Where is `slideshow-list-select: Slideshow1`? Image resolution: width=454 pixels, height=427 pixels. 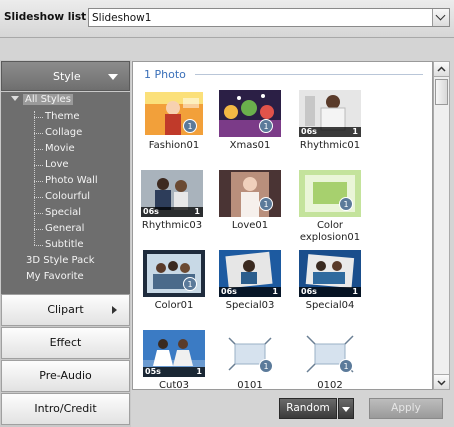 slideshow-list-select: Slideshow1 is located at coordinates (269, 17).